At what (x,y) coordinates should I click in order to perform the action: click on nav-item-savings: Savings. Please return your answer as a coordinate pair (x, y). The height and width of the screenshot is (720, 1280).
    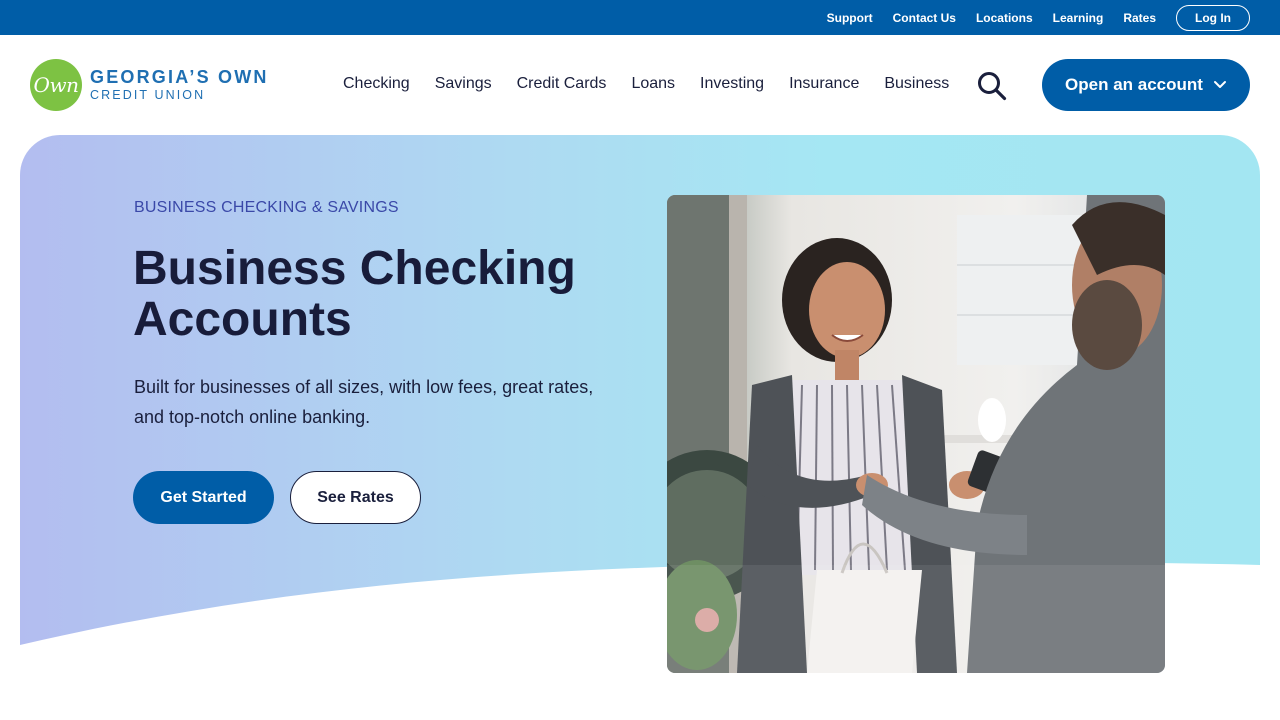
    Looking at the image, I should click on (463, 84).